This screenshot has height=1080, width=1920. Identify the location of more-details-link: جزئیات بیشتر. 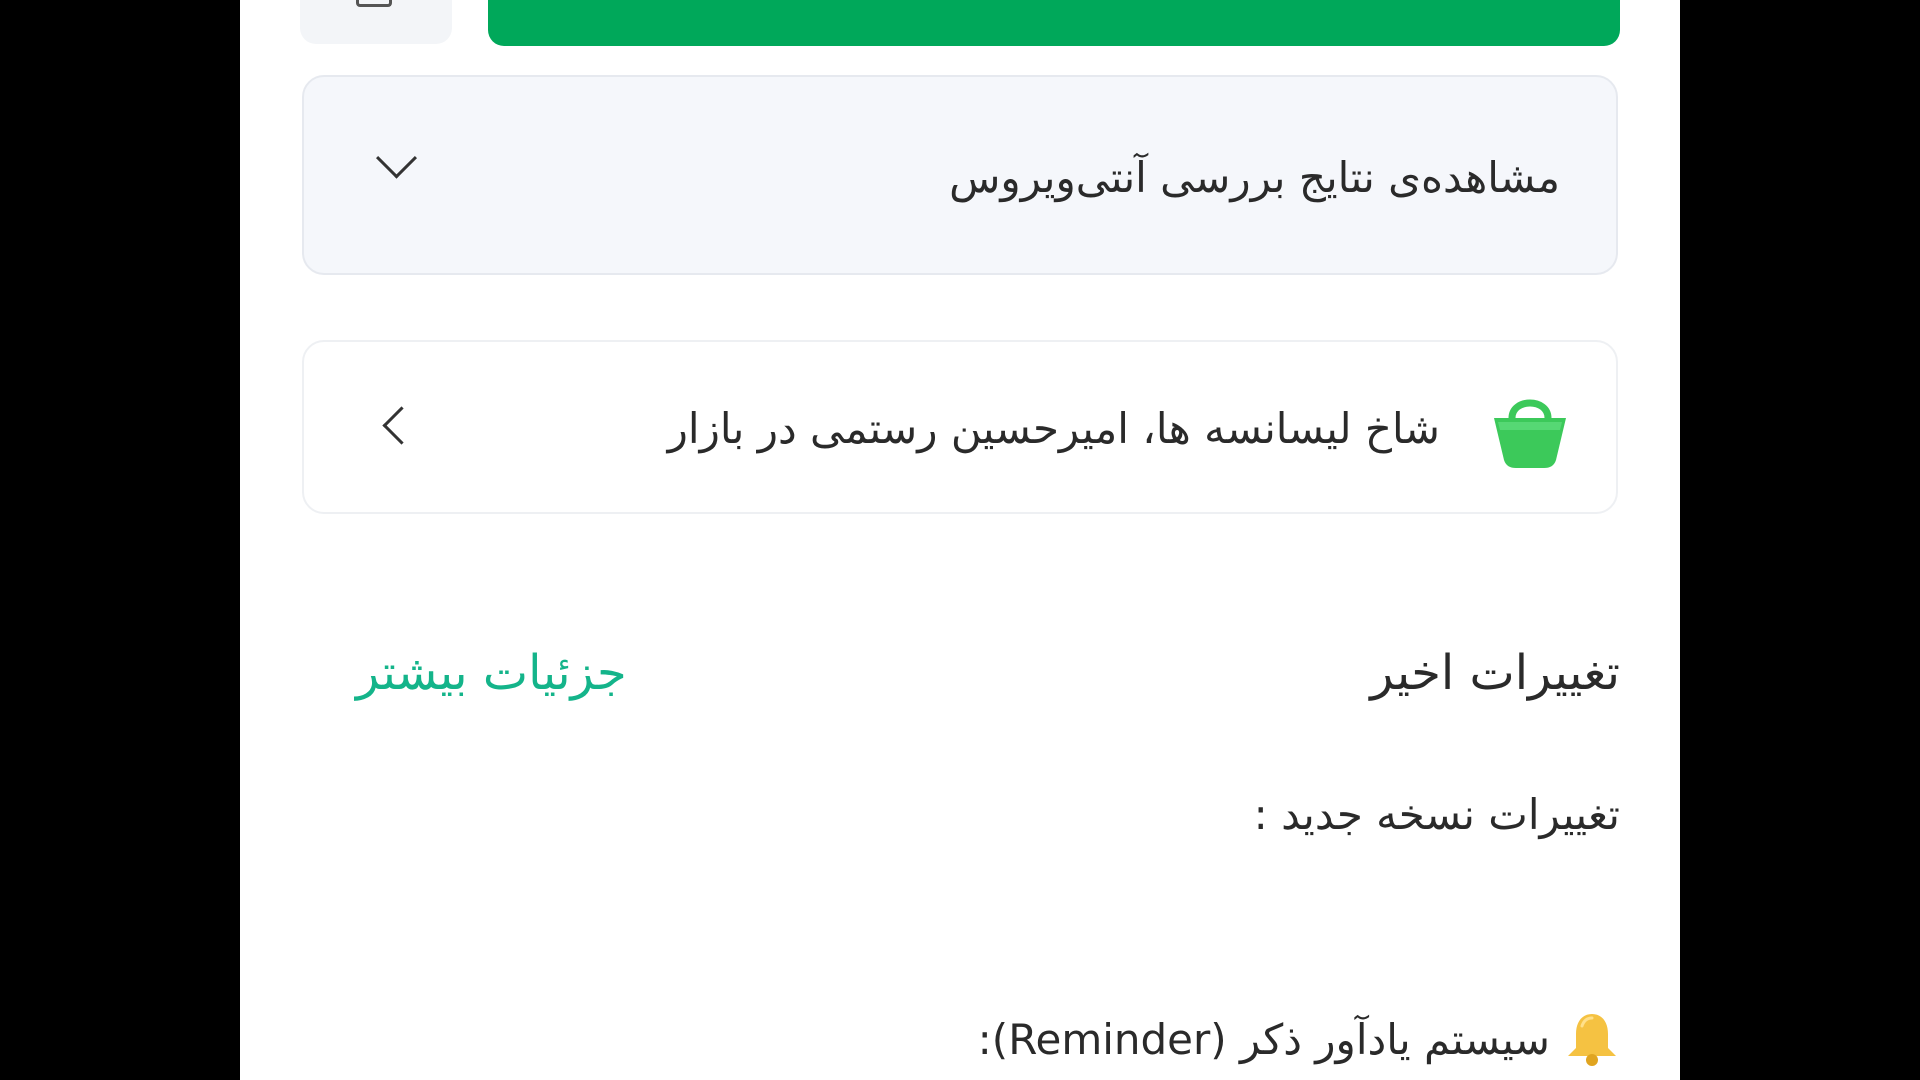
(491, 673).